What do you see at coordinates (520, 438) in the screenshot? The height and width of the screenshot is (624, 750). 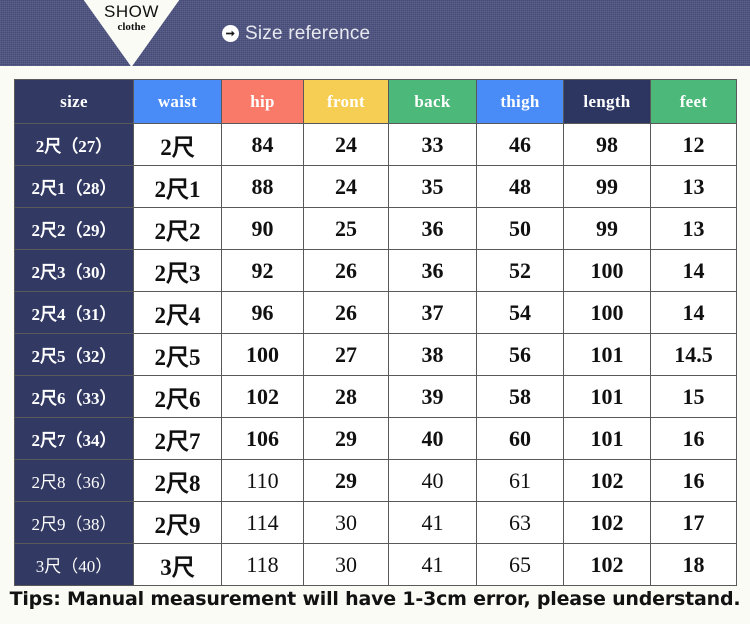 I see `cell-thigh: 60` at bounding box center [520, 438].